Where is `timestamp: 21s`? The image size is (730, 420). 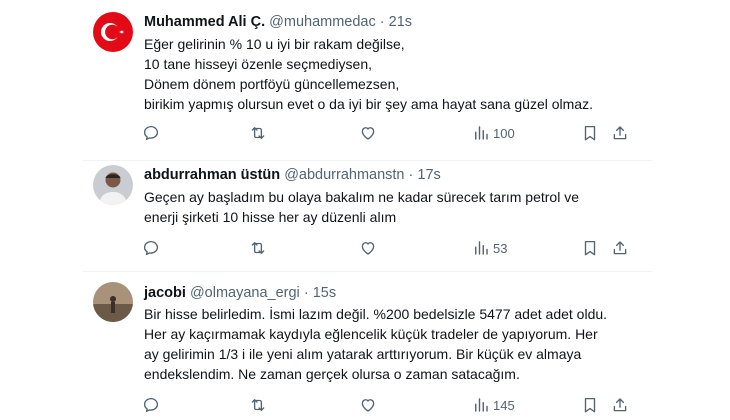
timestamp: 21s is located at coordinates (400, 22).